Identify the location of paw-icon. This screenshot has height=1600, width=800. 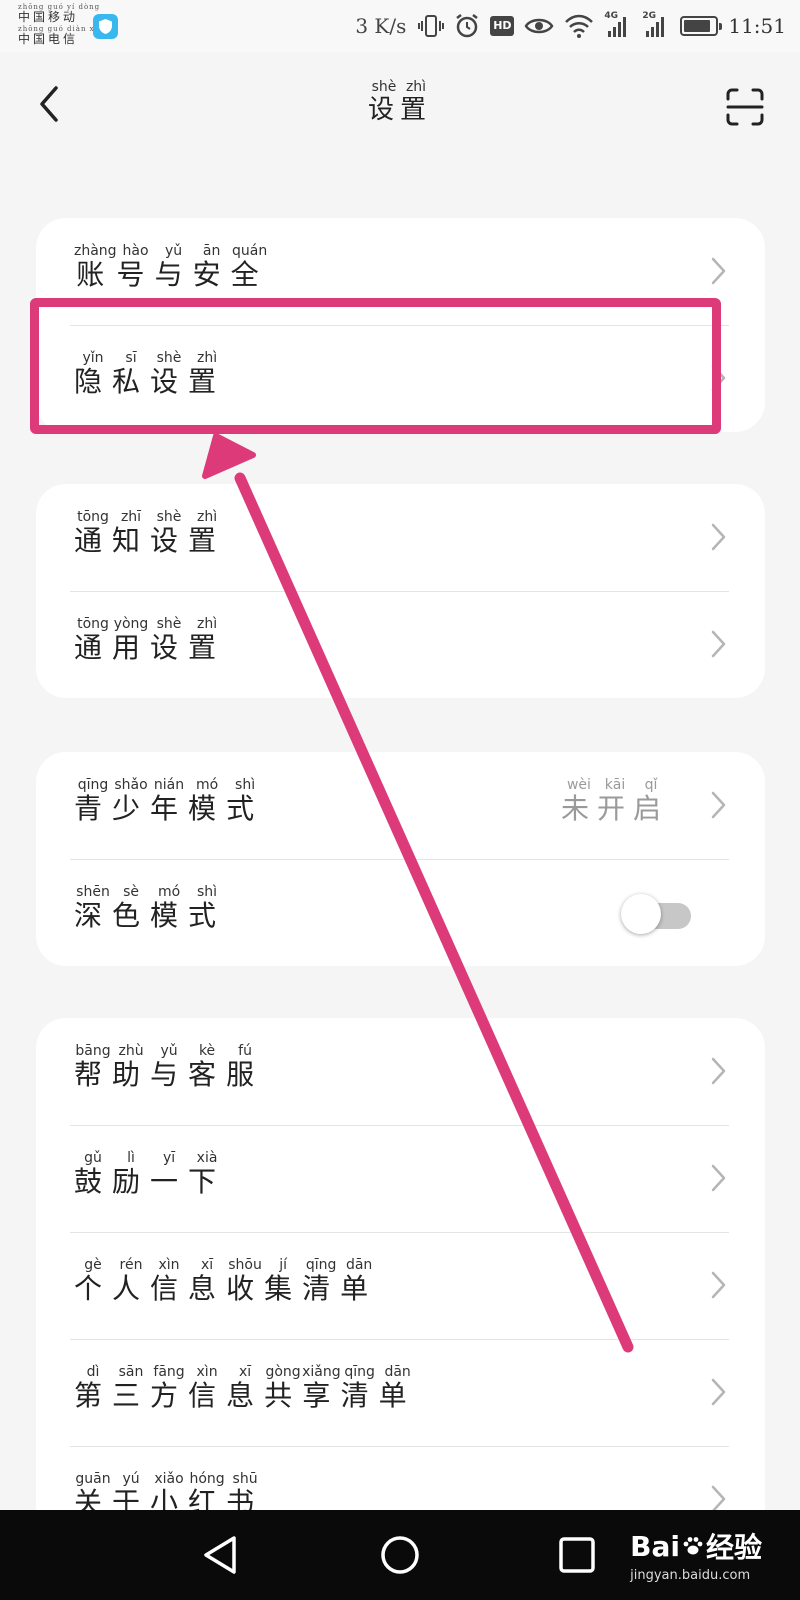
(693, 1546).